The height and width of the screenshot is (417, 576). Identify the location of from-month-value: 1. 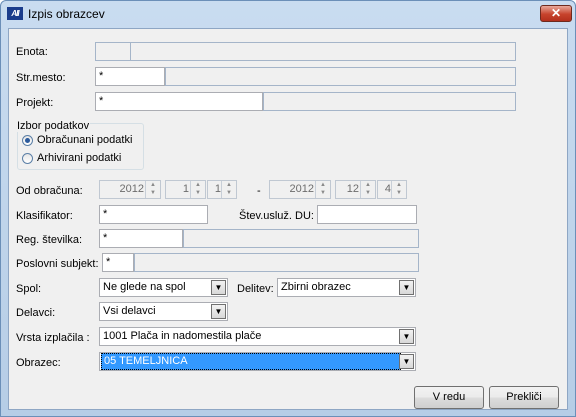
(185, 189).